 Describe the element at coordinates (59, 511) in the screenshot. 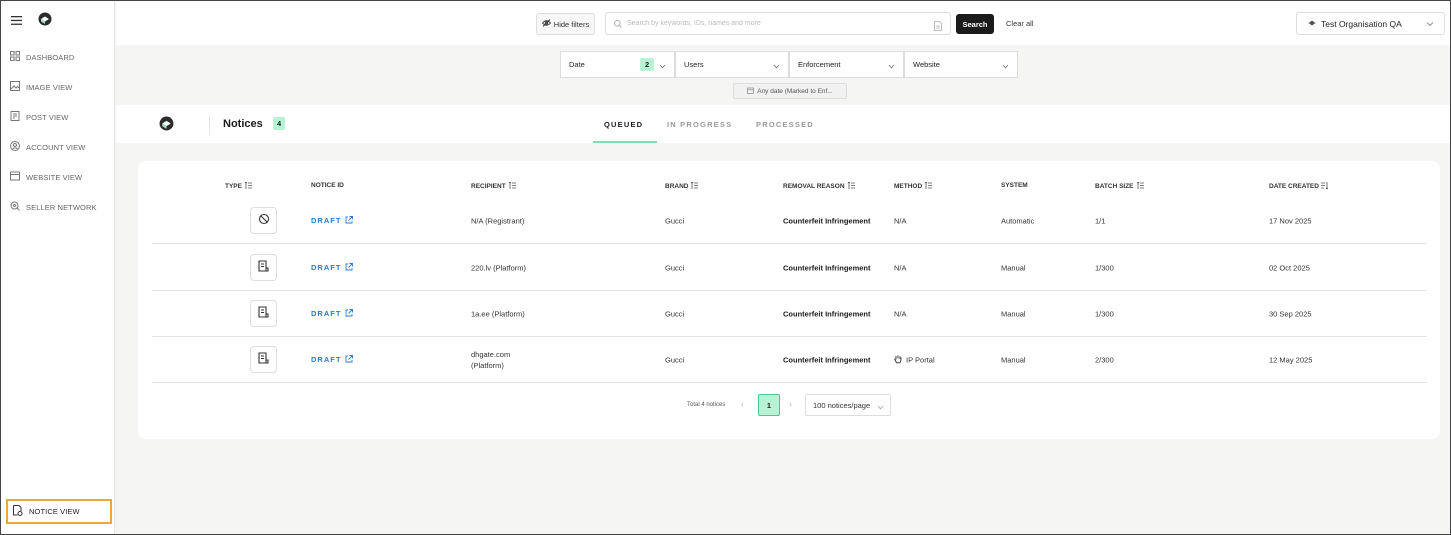

I see `sidebar-item-notice-view: NOTICE VIEW` at that location.